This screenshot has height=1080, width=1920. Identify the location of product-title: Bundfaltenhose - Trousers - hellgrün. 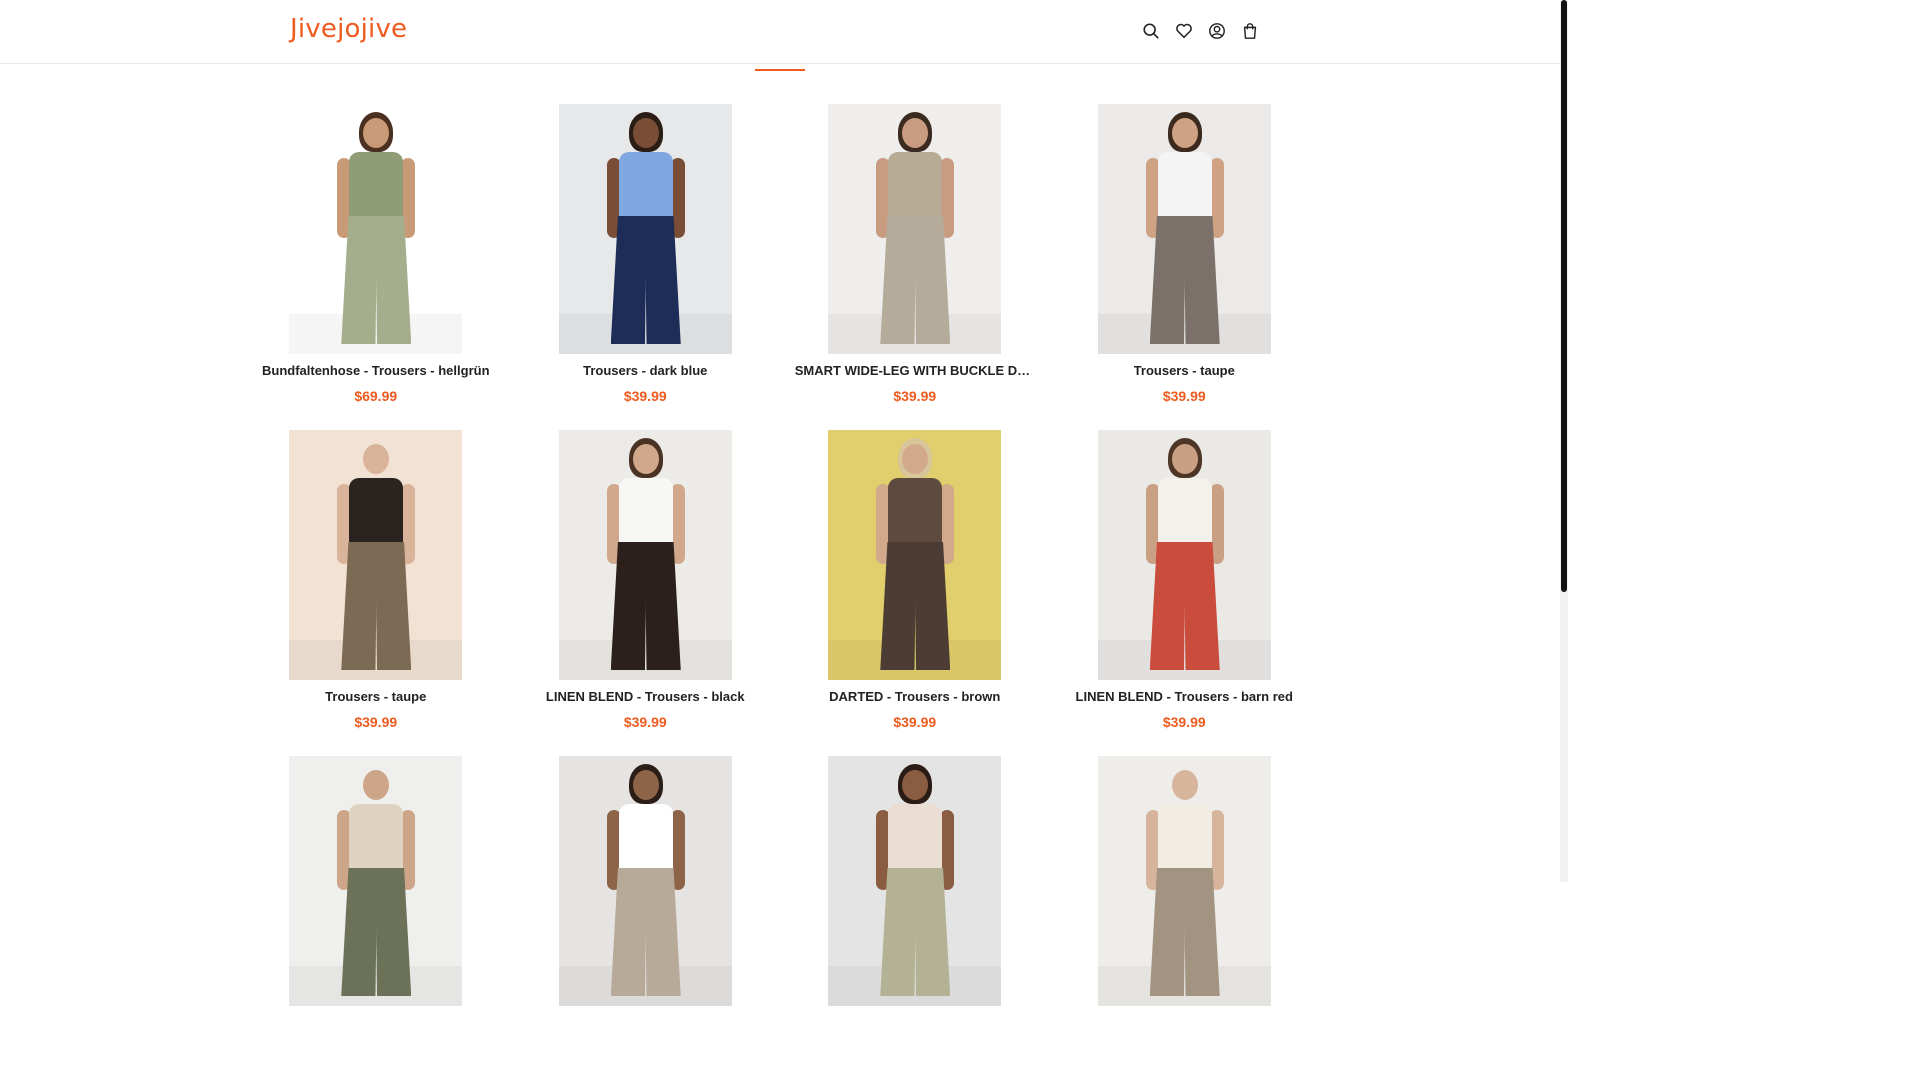
(376, 371).